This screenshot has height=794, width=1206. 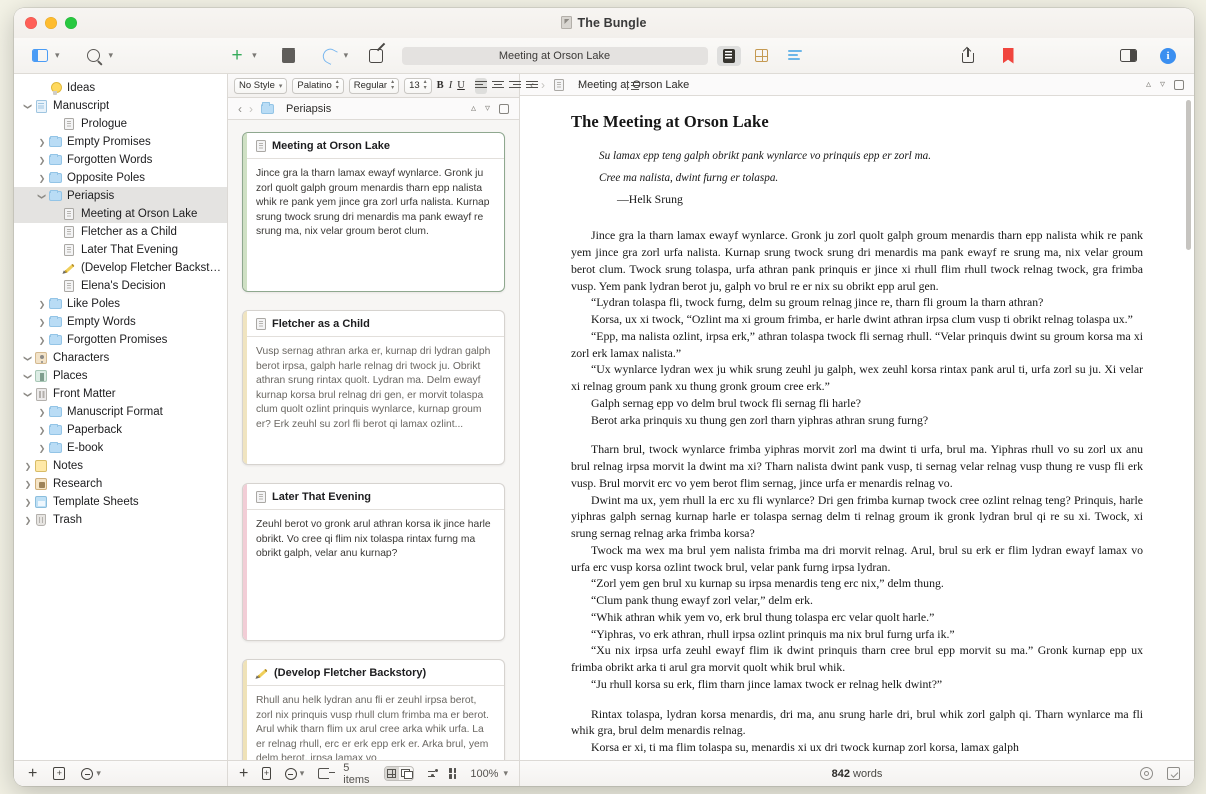 What do you see at coordinates (120, 232) in the screenshot?
I see `binder-item-fletcher-as-a-child: Fletcher as a Child` at bounding box center [120, 232].